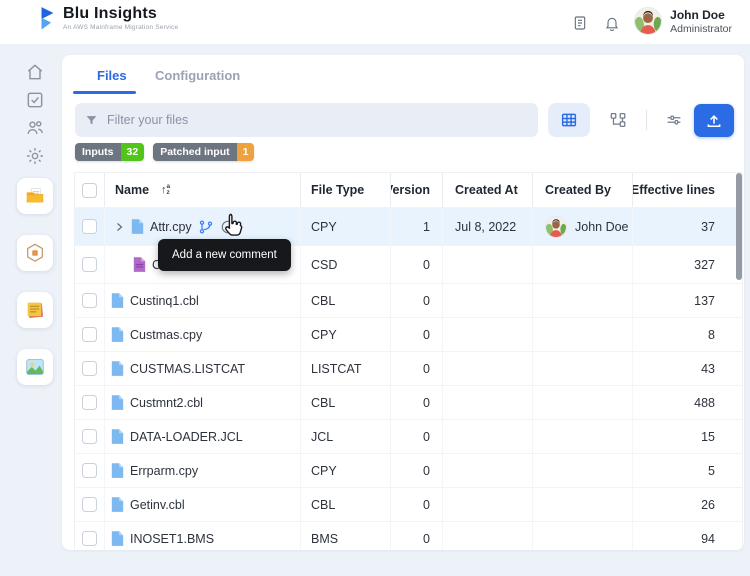 Image resolution: width=750 pixels, height=576 pixels. Describe the element at coordinates (166, 334) in the screenshot. I see `file-name: Custmas.cpy` at that location.